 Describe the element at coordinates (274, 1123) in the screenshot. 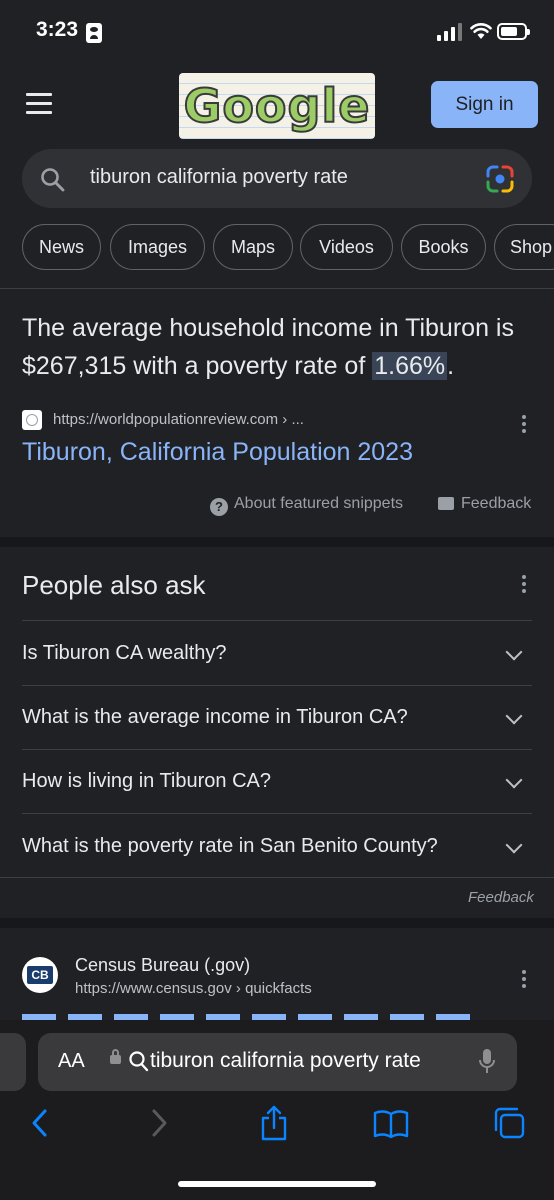

I see `share-icon` at that location.